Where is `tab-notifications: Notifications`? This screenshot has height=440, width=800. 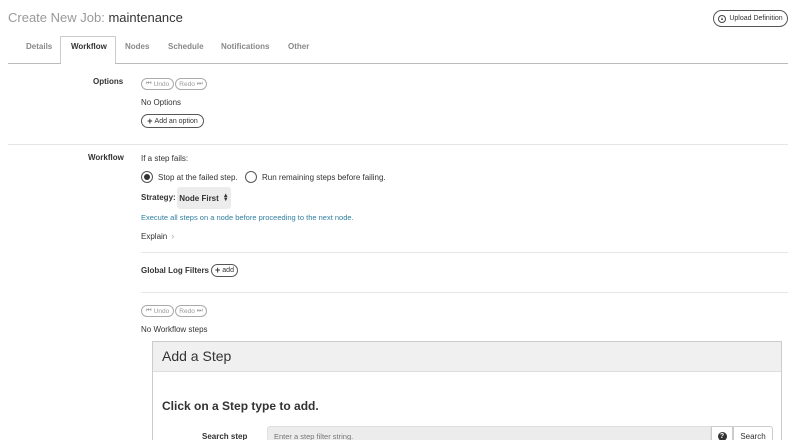
tab-notifications: Notifications is located at coordinates (245, 46).